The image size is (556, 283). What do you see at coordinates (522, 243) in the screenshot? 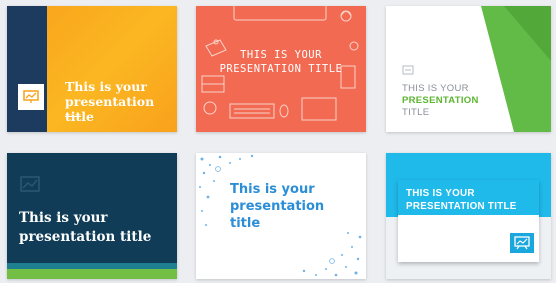
I see `chart-board-icon` at bounding box center [522, 243].